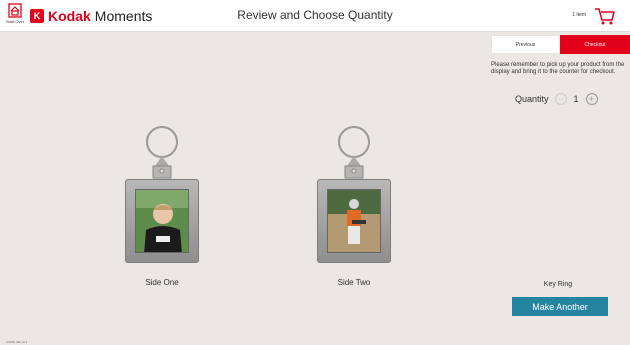 This screenshot has height=345, width=630. I want to click on quantity-label: Quantity, so click(532, 99).